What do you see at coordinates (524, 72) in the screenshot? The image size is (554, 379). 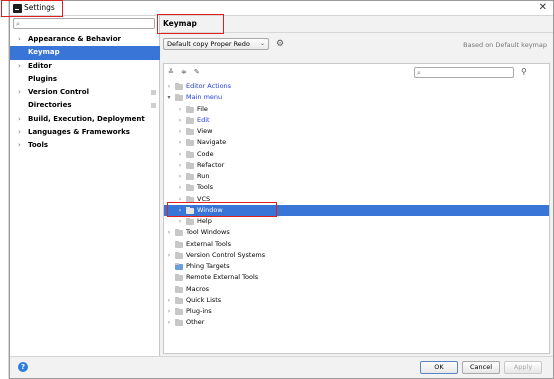 I see `find-shortcut-icon: ⚲` at bounding box center [524, 72].